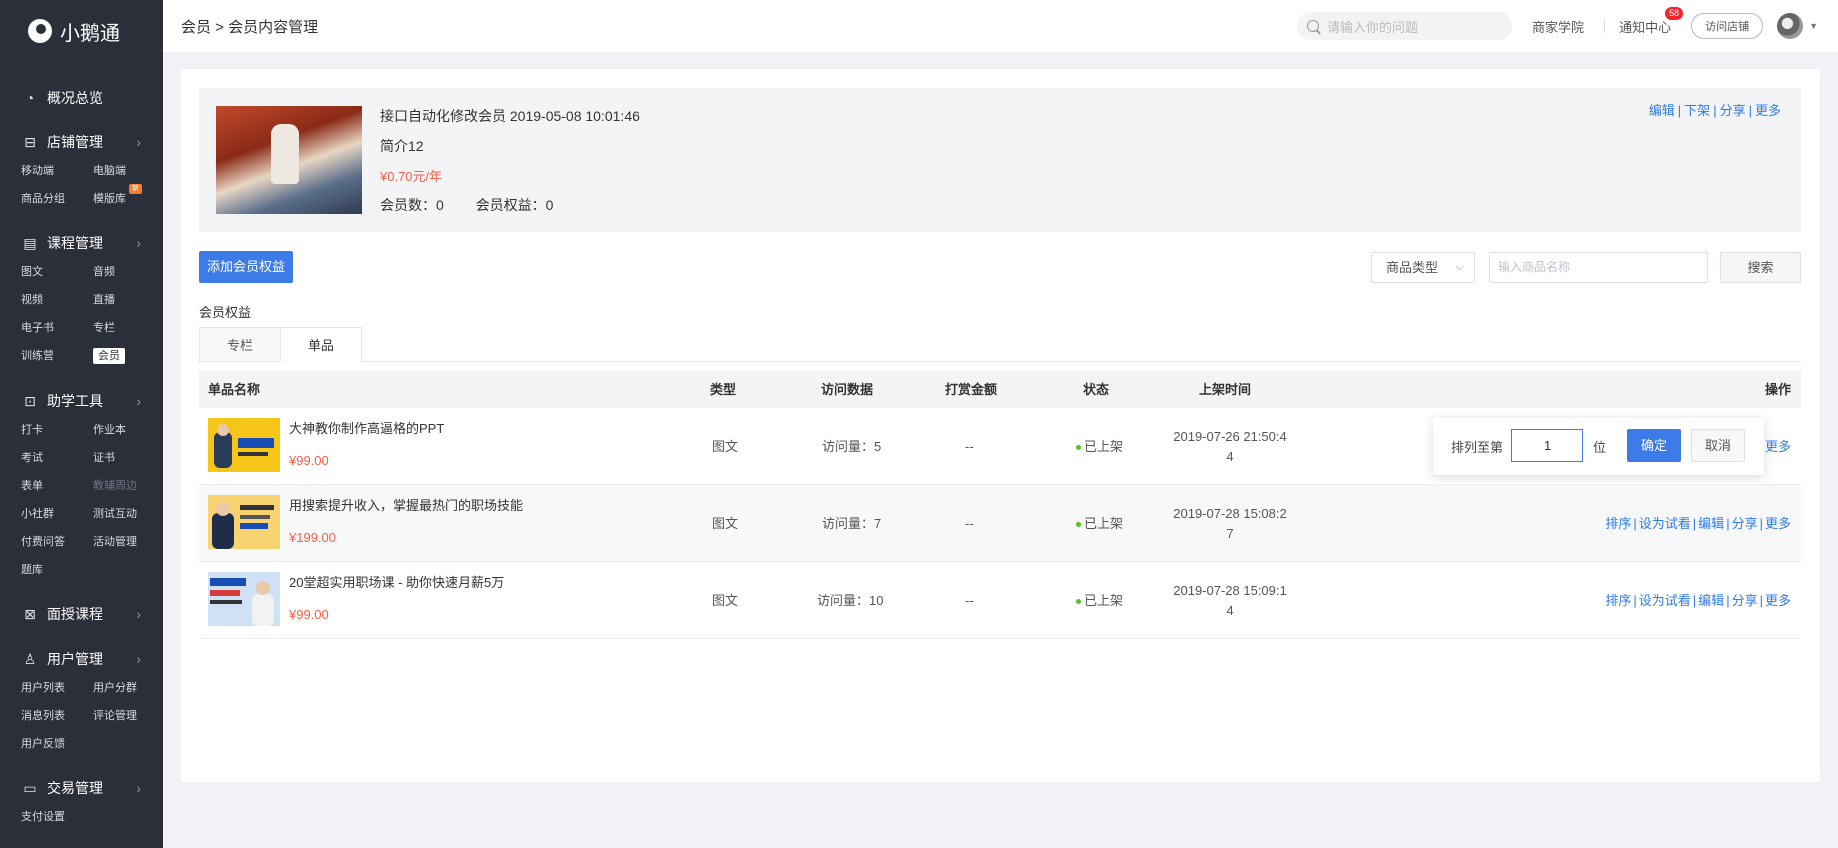 The width and height of the screenshot is (1838, 848). I want to click on sidebar-item-live: 直播, so click(129, 300).